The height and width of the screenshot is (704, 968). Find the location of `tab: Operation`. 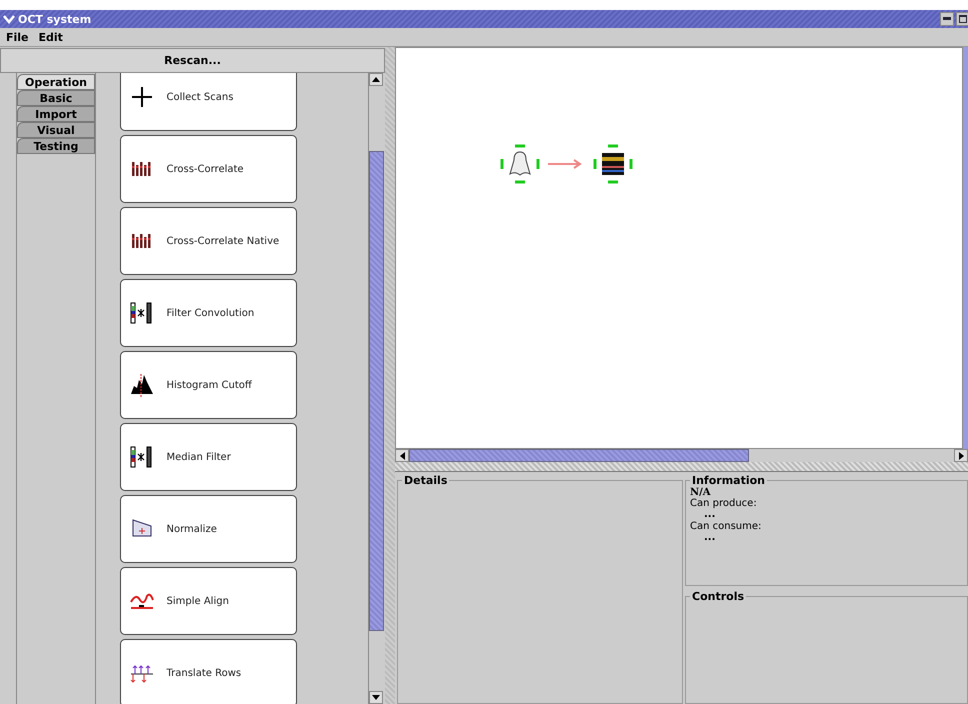

tab: Operation is located at coordinates (56, 82).